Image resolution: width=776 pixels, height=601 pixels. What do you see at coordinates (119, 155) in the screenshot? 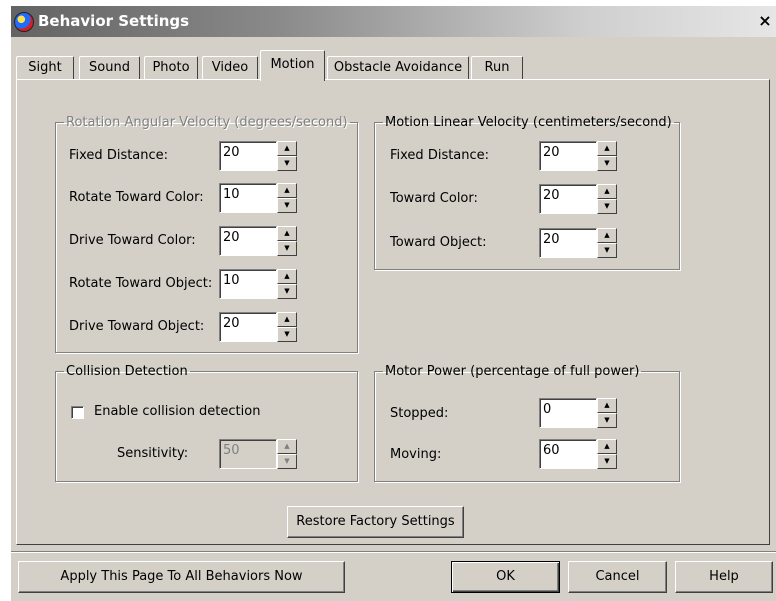
I see `rotation-fixed-distance-label: Fixed Distance:` at bounding box center [119, 155].